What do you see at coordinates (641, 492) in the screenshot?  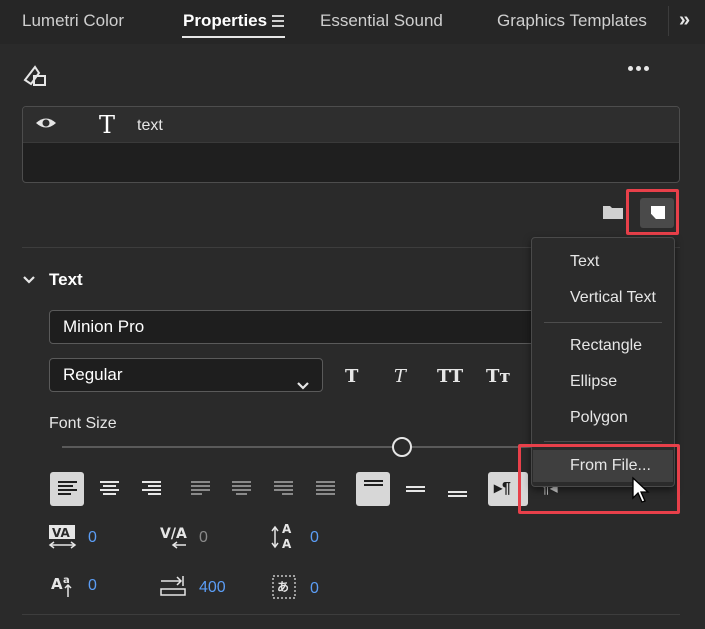 I see `mouse-cursor-icon` at bounding box center [641, 492].